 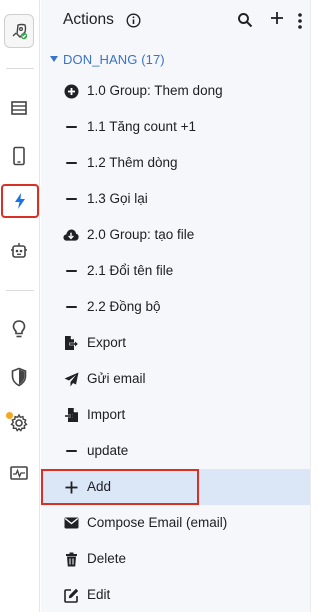 I want to click on group-header: DON_HANG (17), so click(x=175, y=60).